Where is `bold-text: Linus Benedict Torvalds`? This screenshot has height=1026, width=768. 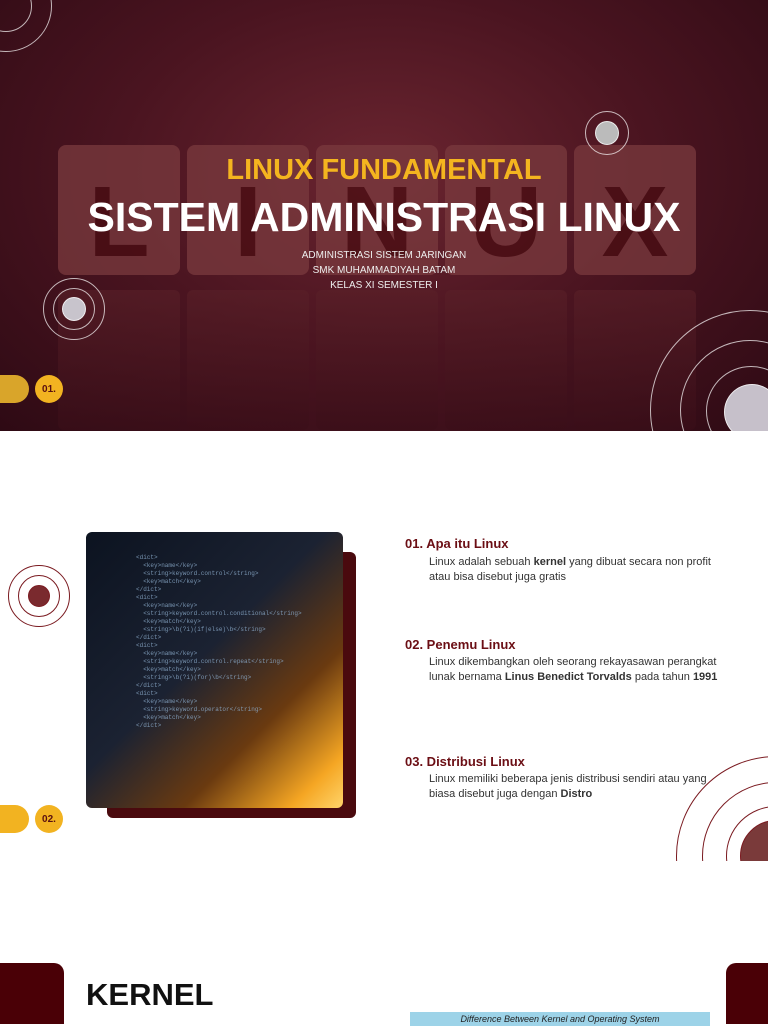
bold-text: Linus Benedict Torvalds is located at coordinates (568, 677).